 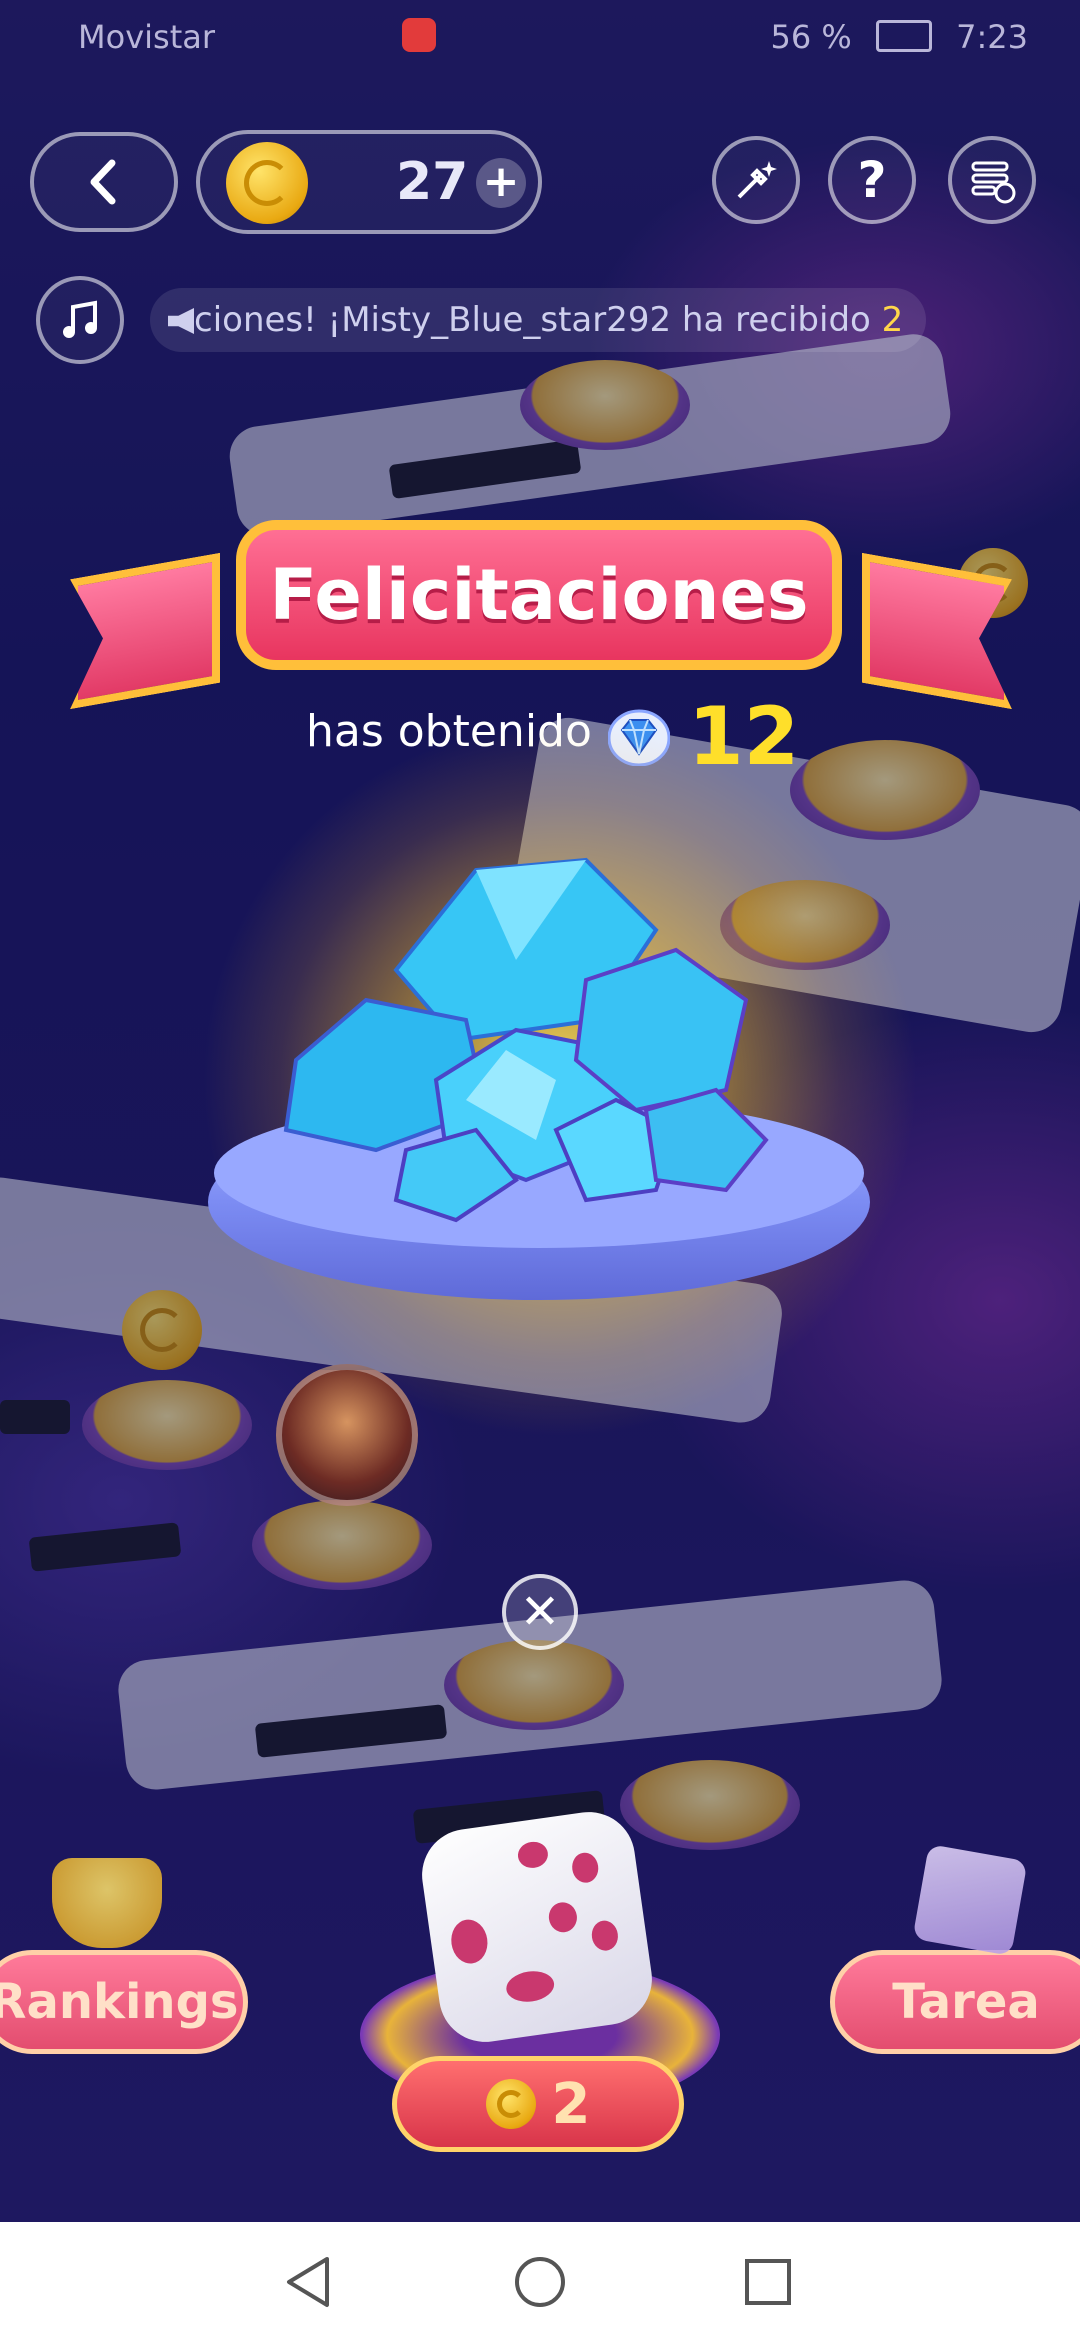 I want to click on magic-wand-button, so click(x=756, y=180).